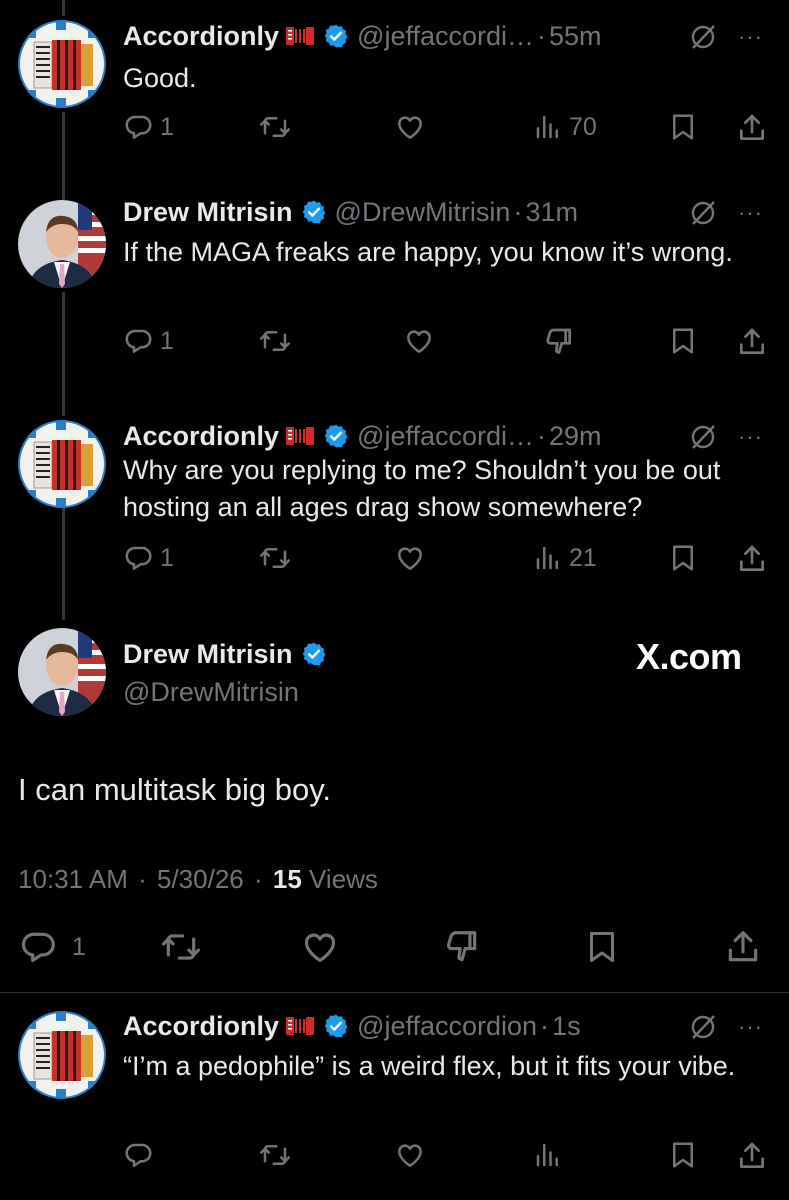 This screenshot has width=789, height=1200. What do you see at coordinates (167, 126) in the screenshot?
I see `reply-count: 1` at bounding box center [167, 126].